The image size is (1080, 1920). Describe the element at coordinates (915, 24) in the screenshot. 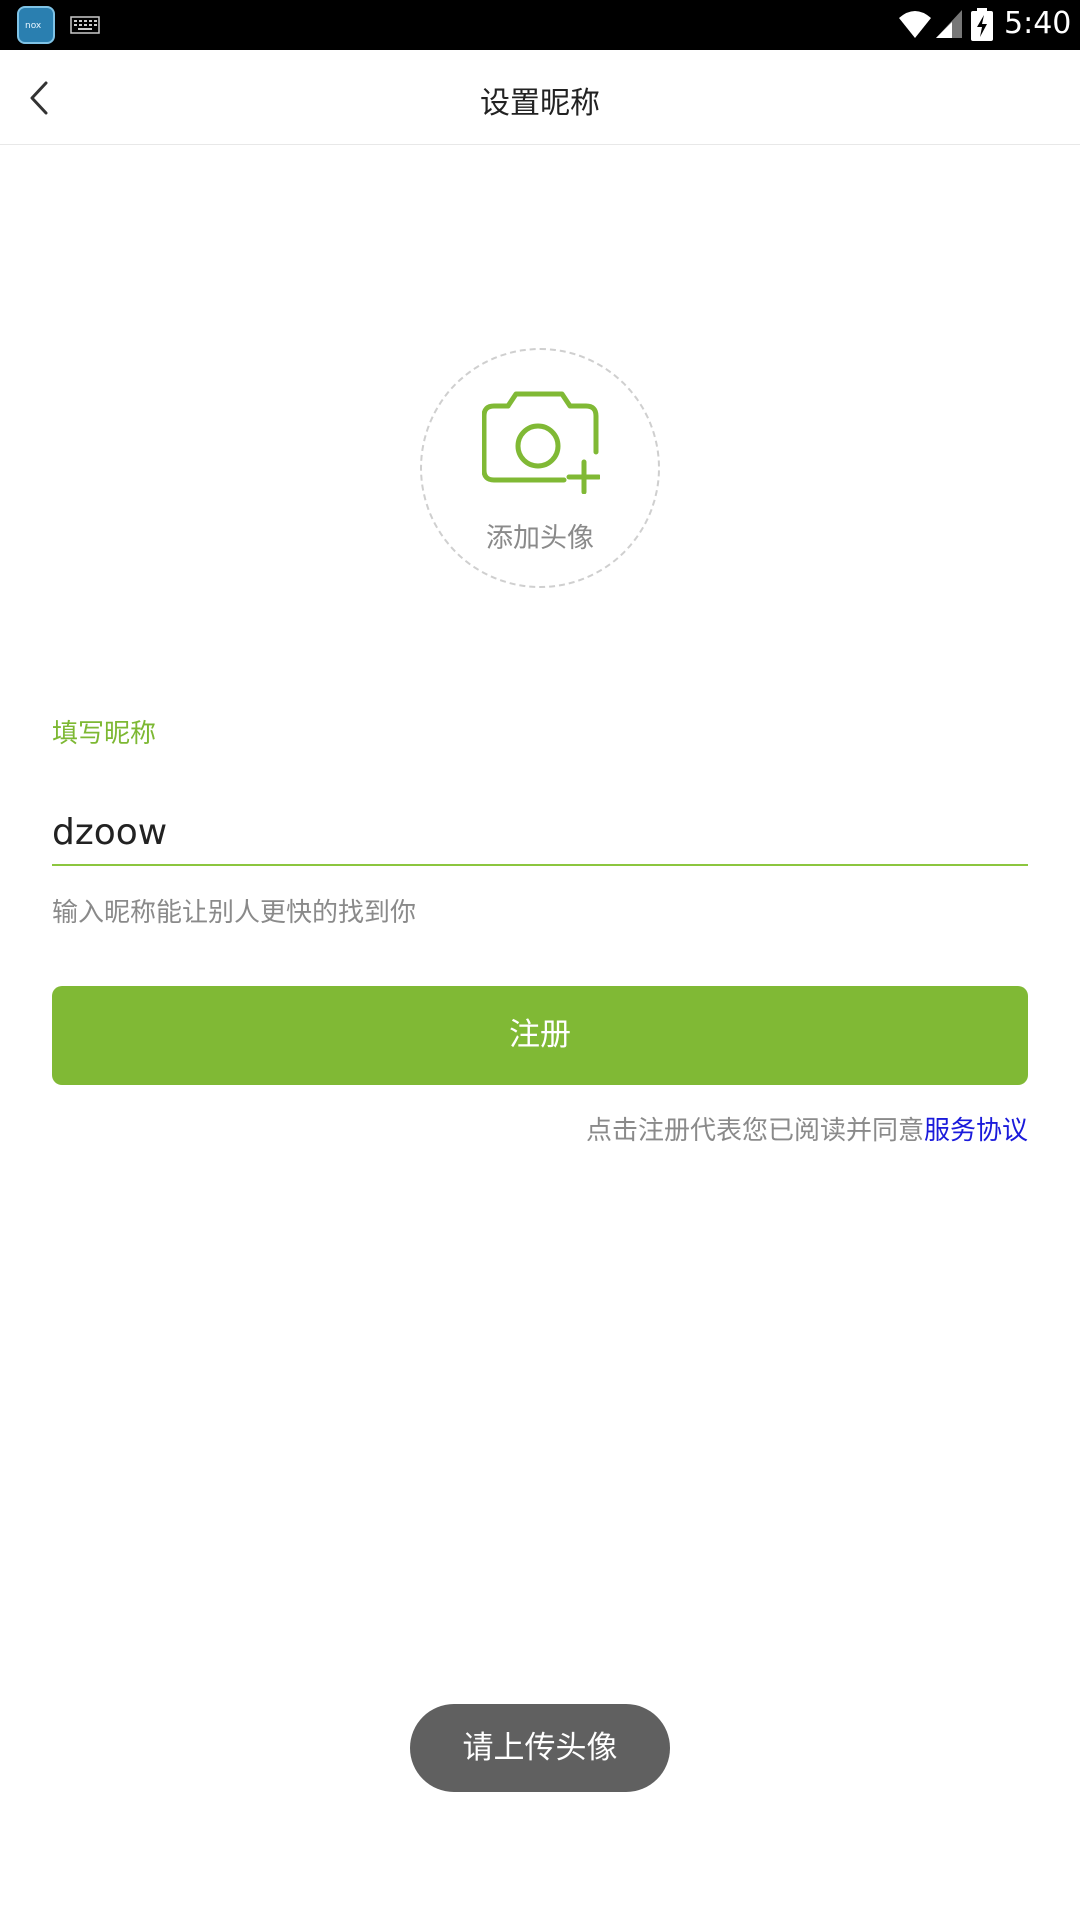

I see `wifi-icon` at that location.